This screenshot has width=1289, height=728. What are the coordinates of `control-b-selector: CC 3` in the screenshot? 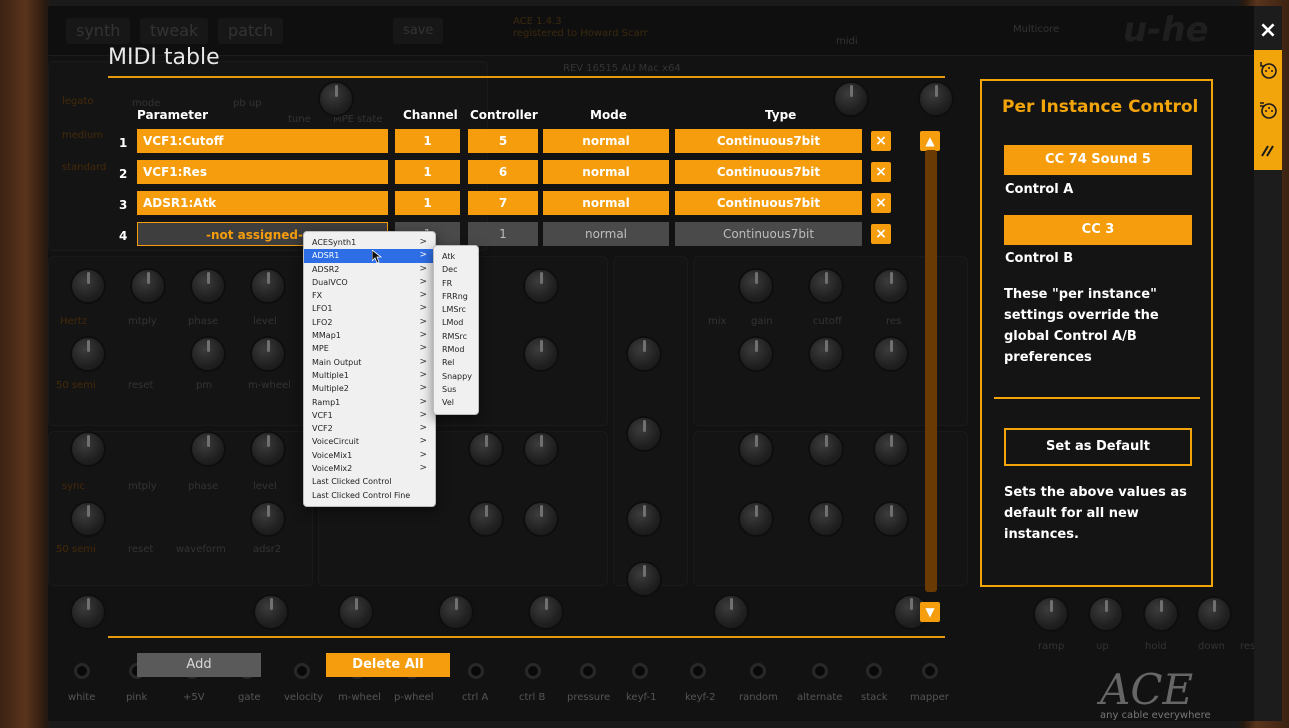 It's located at (1098, 230).